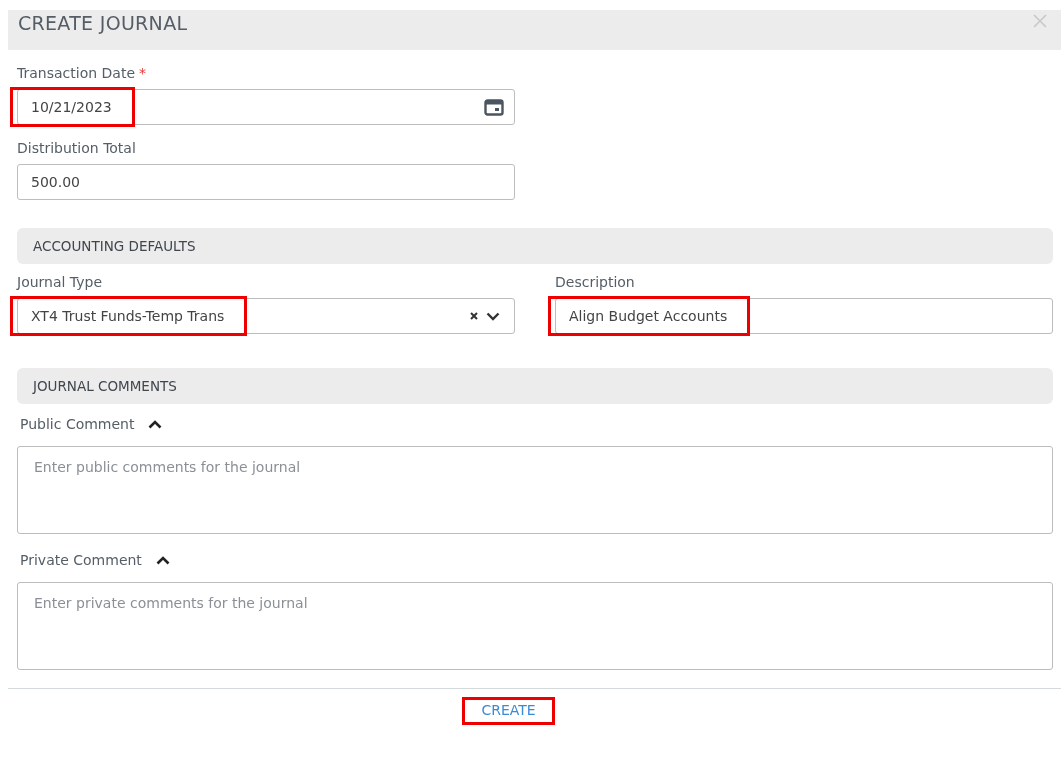 Image resolution: width=1061 pixels, height=762 pixels. What do you see at coordinates (114, 246) in the screenshot?
I see `section-title: ACCOUNTING DEFAULTS` at bounding box center [114, 246].